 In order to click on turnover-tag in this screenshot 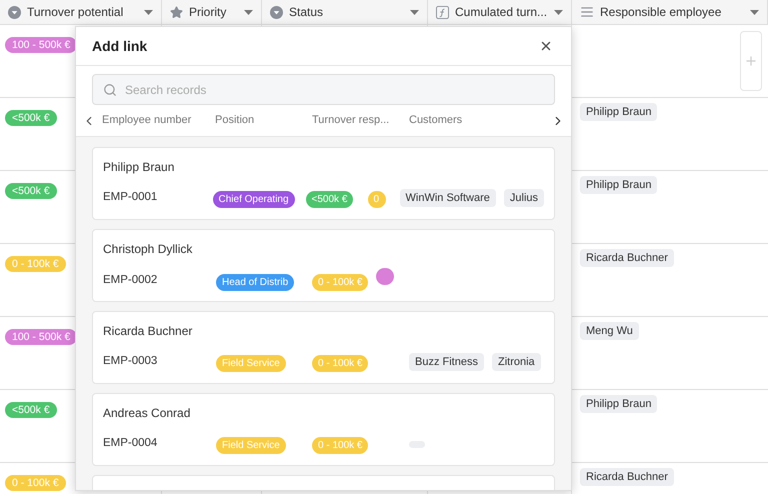, I will do `click(385, 276)`.